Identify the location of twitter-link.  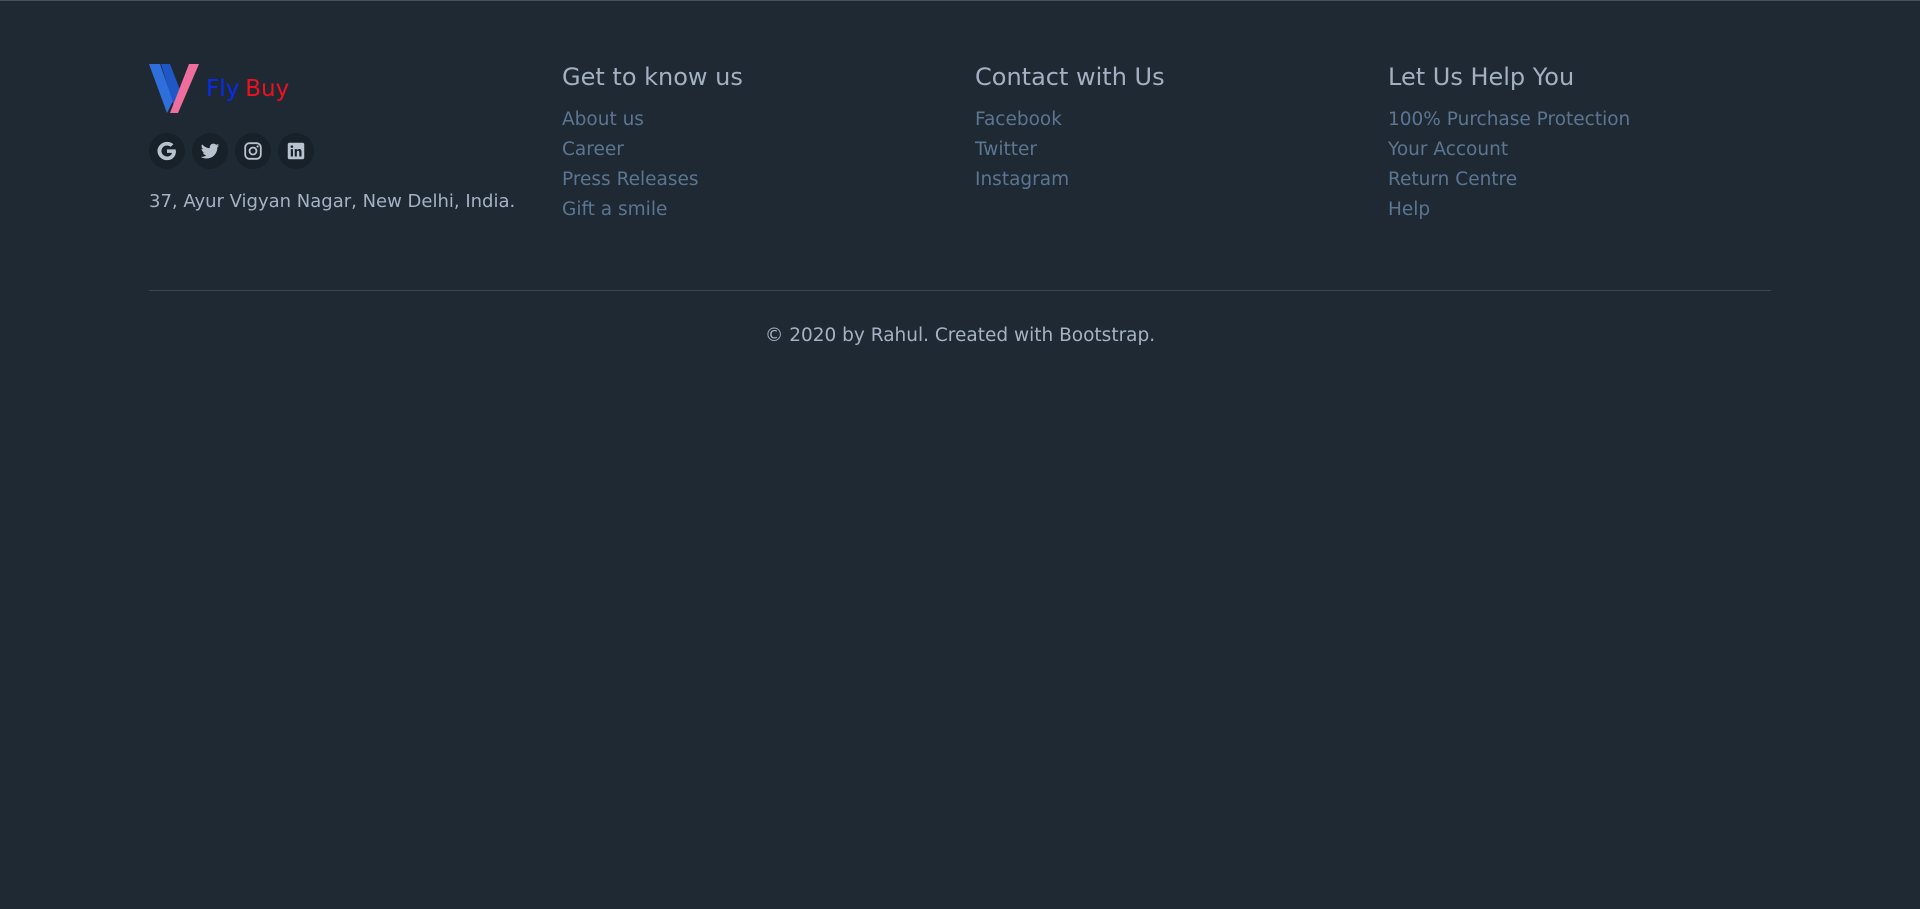
(210, 151).